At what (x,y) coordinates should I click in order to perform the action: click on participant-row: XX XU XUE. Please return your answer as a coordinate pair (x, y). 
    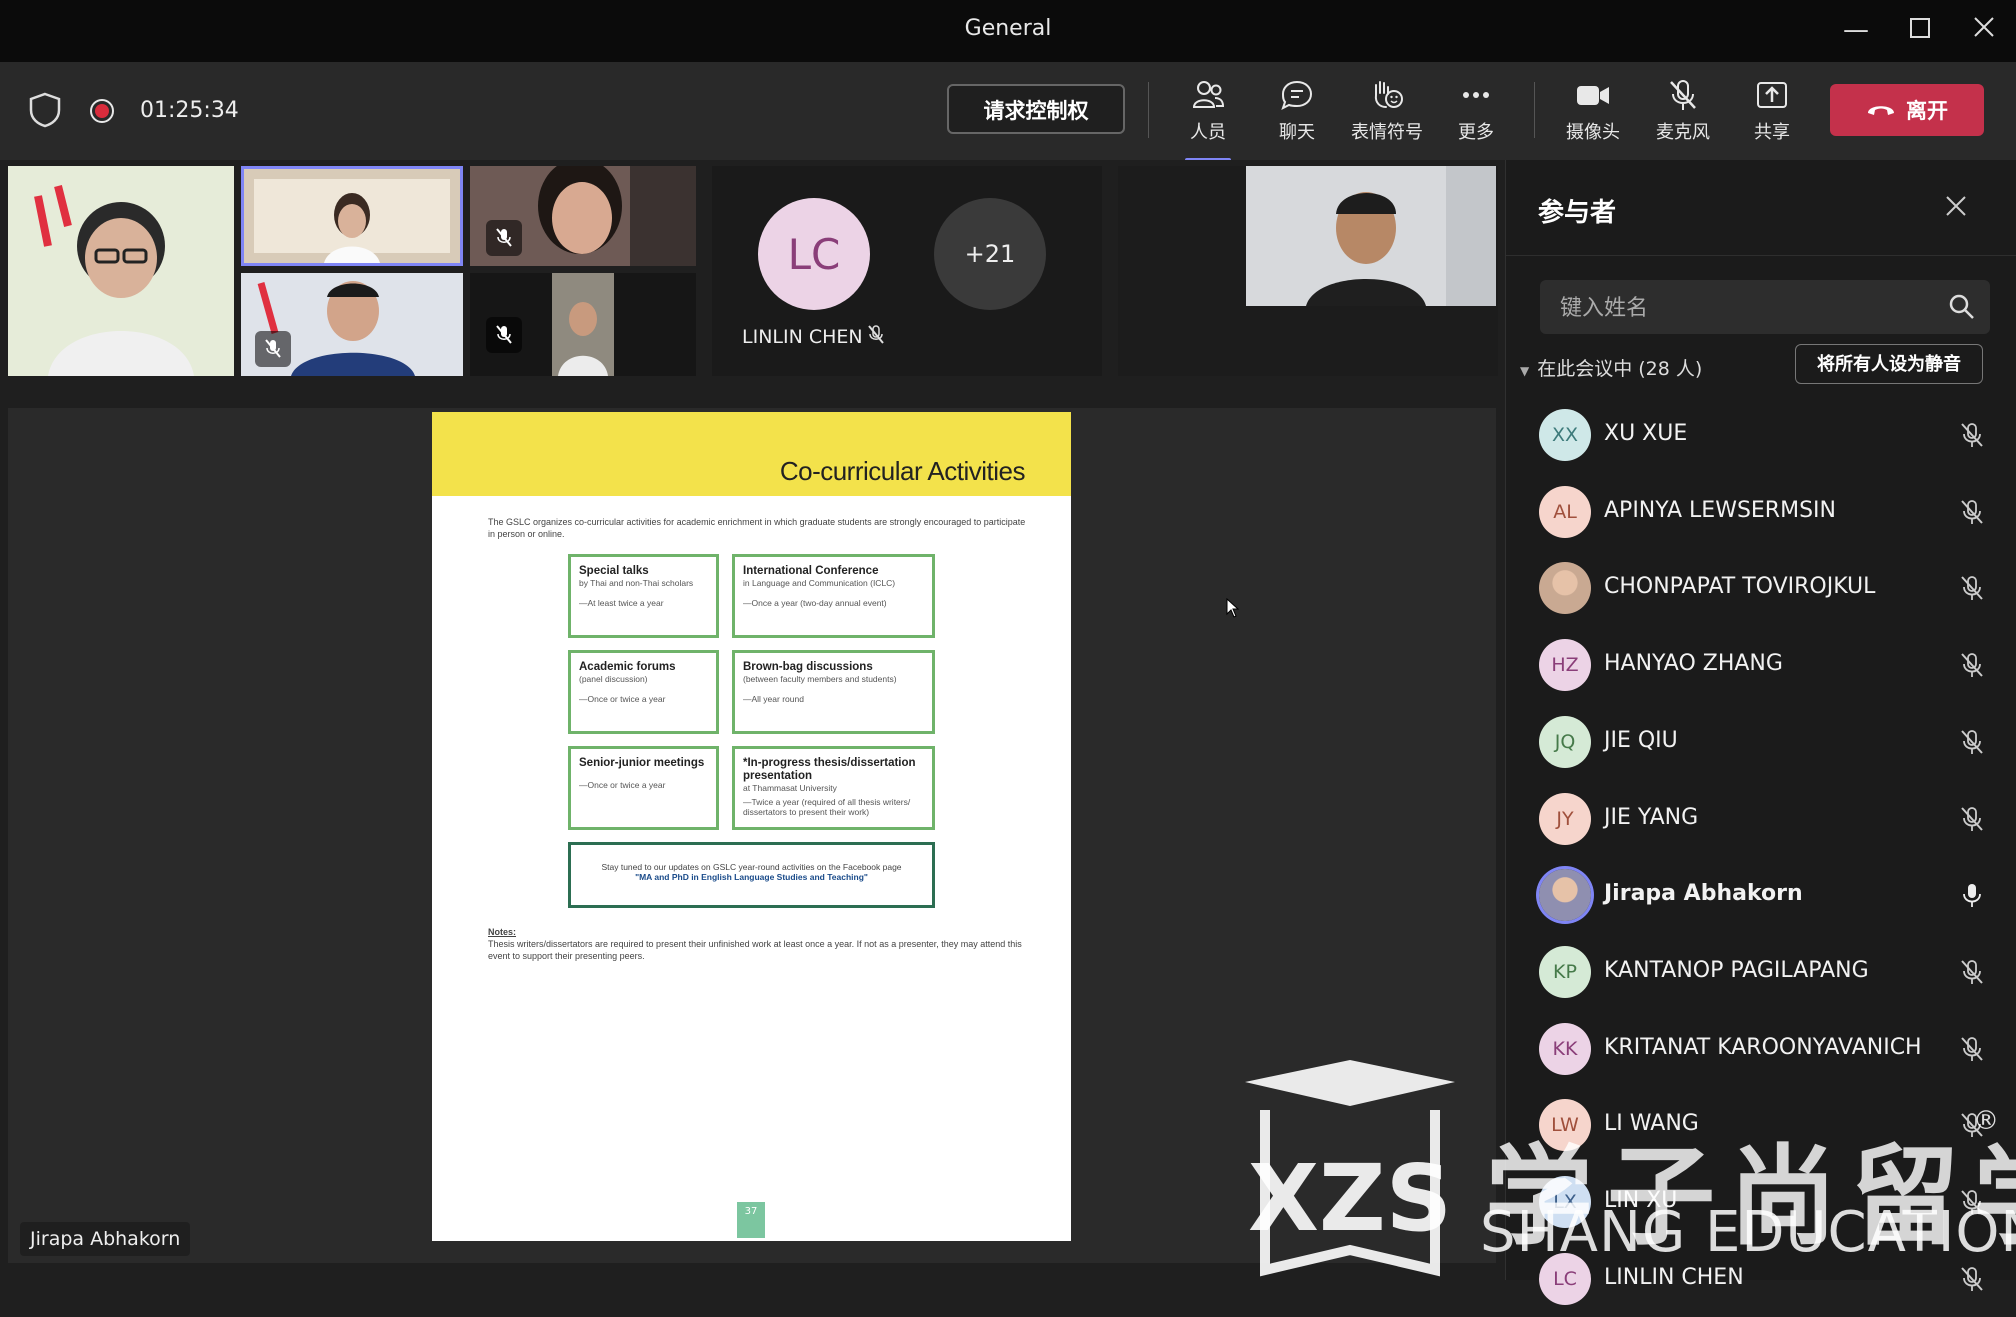
    Looking at the image, I should click on (1761, 435).